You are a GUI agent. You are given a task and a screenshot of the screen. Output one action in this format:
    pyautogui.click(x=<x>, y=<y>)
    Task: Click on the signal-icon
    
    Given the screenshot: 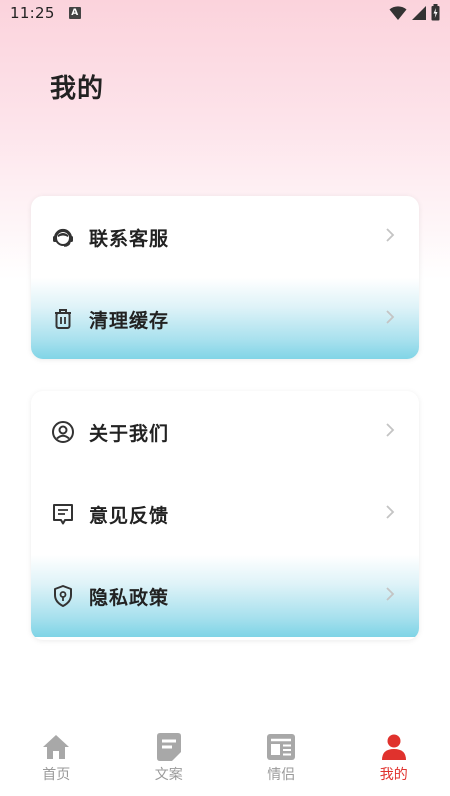 What is the action you would take?
    pyautogui.click(x=419, y=12)
    